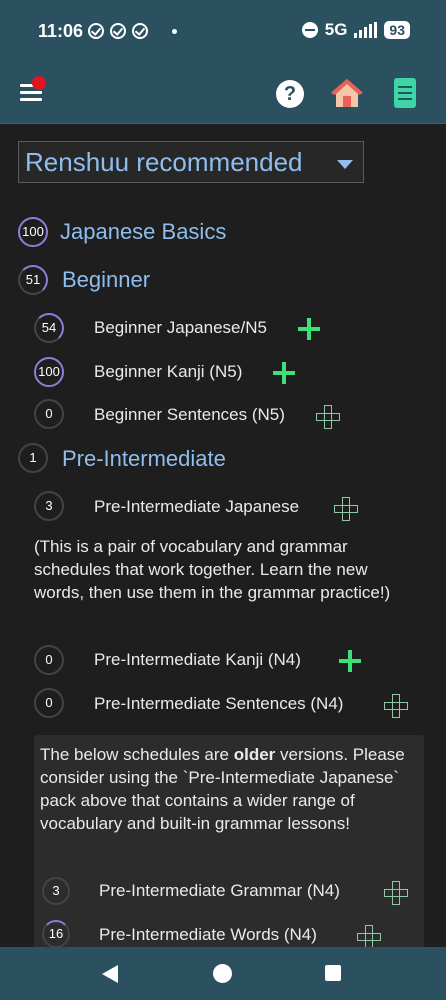  I want to click on battery-indicator: 93, so click(397, 30).